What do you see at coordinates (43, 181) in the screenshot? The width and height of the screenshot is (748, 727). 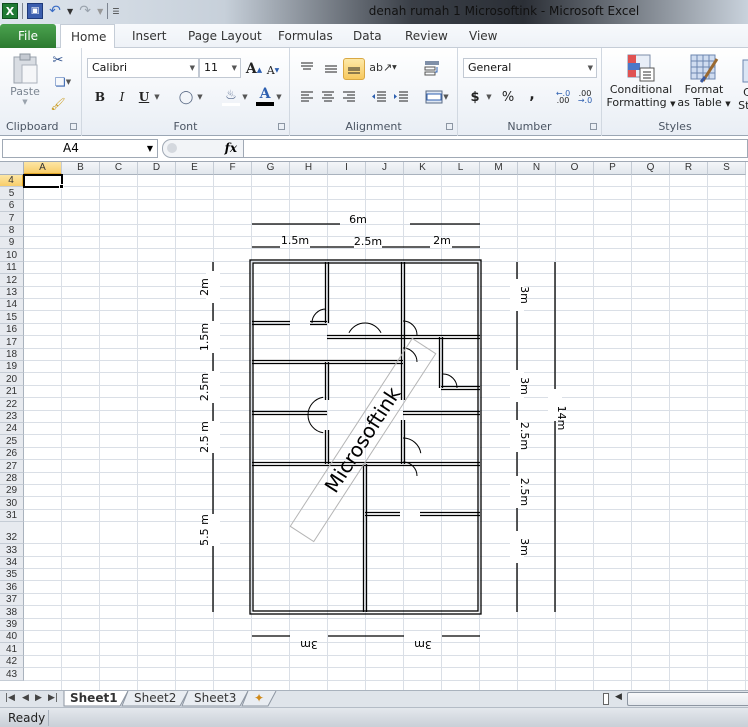 I see `selected-cell-outline` at bounding box center [43, 181].